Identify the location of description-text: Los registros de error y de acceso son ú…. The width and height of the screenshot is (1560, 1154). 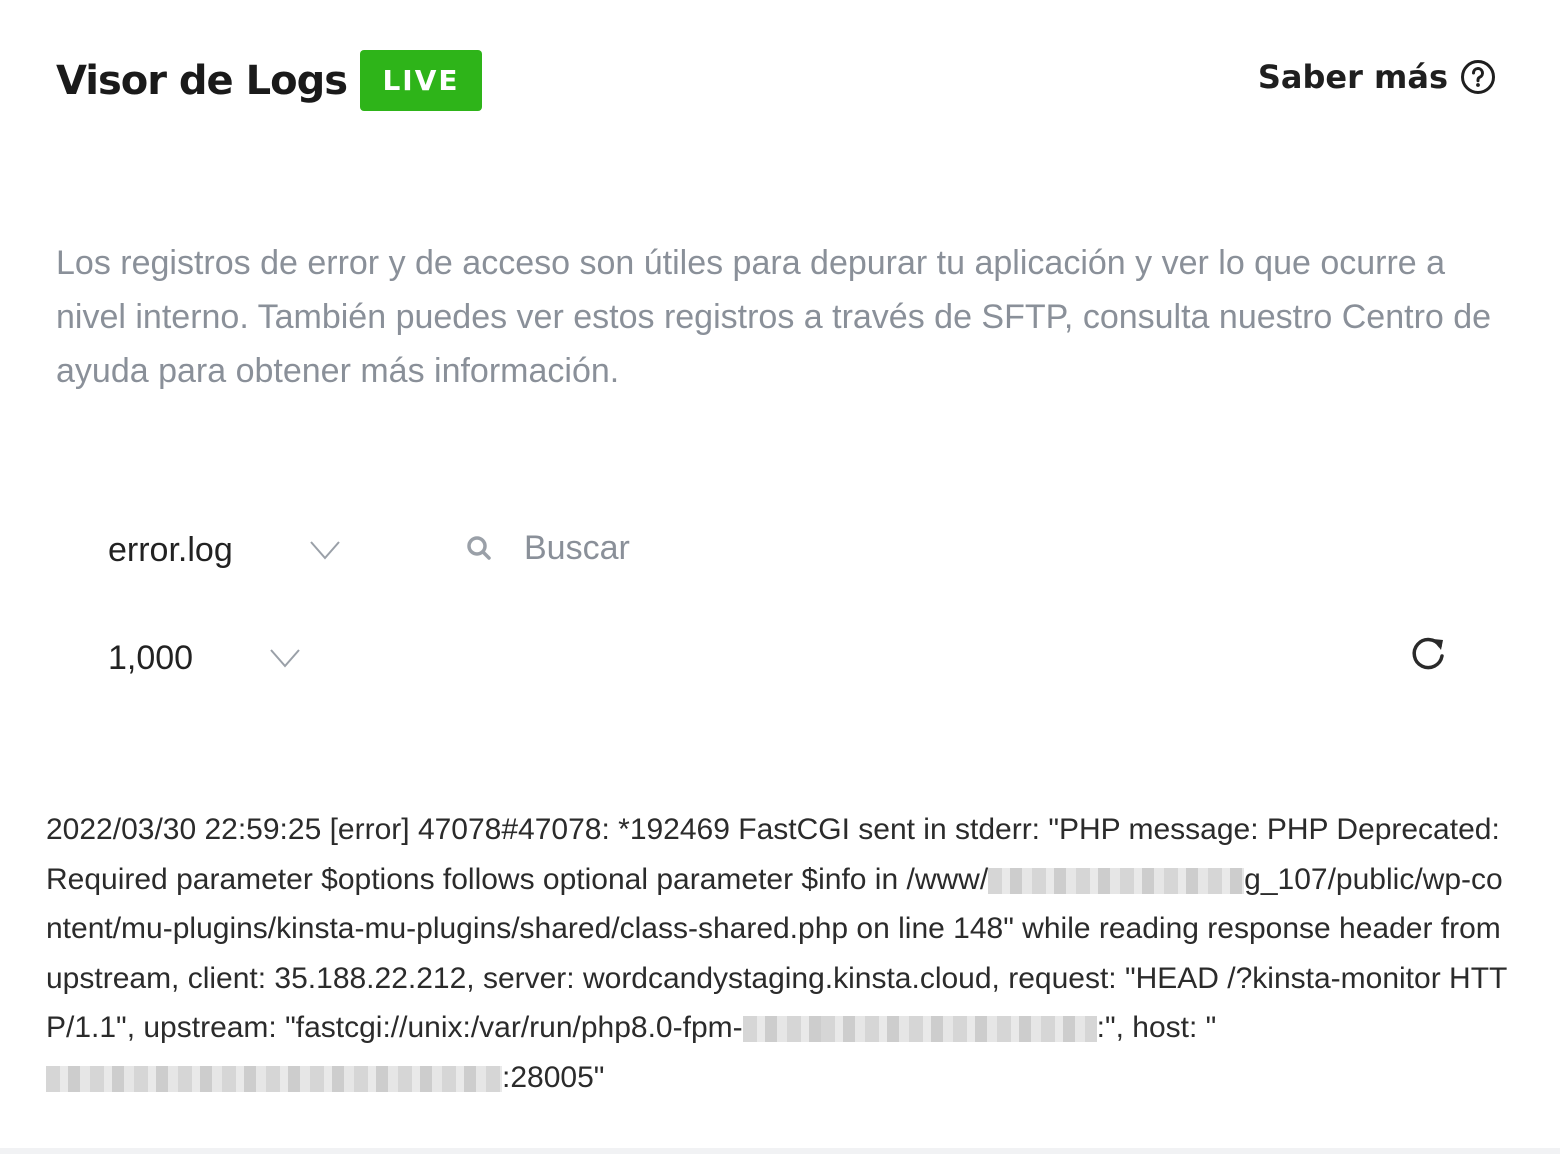
(774, 317).